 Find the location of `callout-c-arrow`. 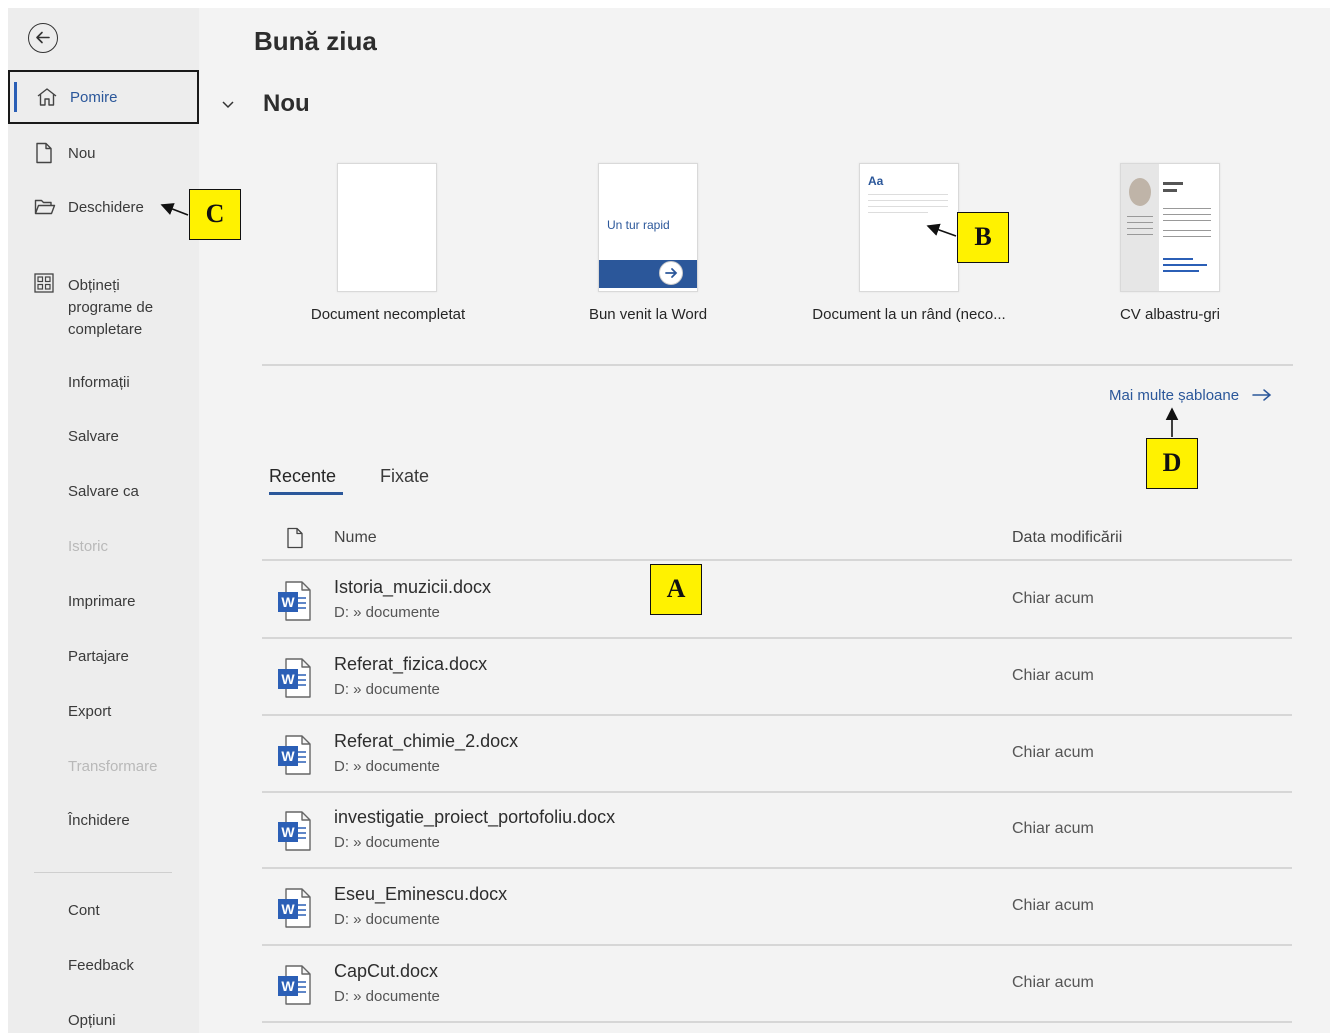

callout-c-arrow is located at coordinates (174, 209).